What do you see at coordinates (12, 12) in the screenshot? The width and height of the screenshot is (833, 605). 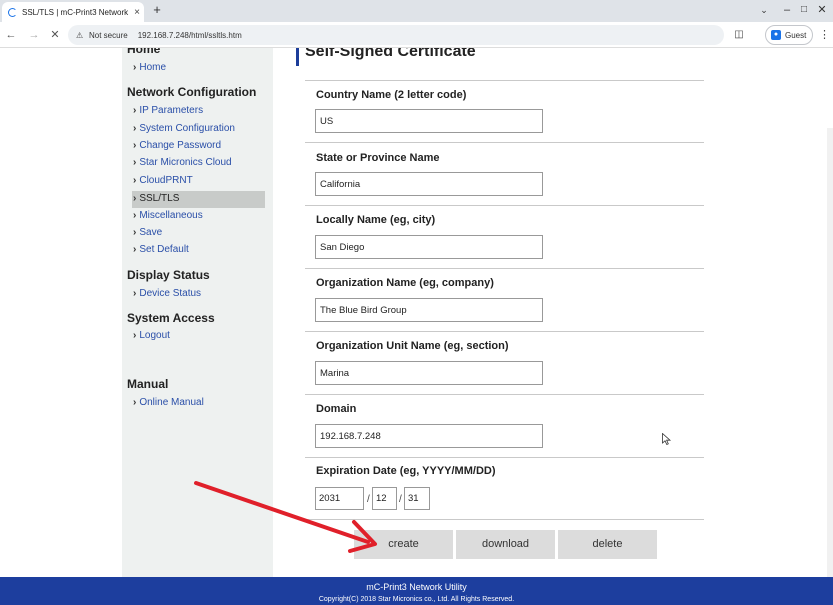 I see `loading-spinner-icon` at bounding box center [12, 12].